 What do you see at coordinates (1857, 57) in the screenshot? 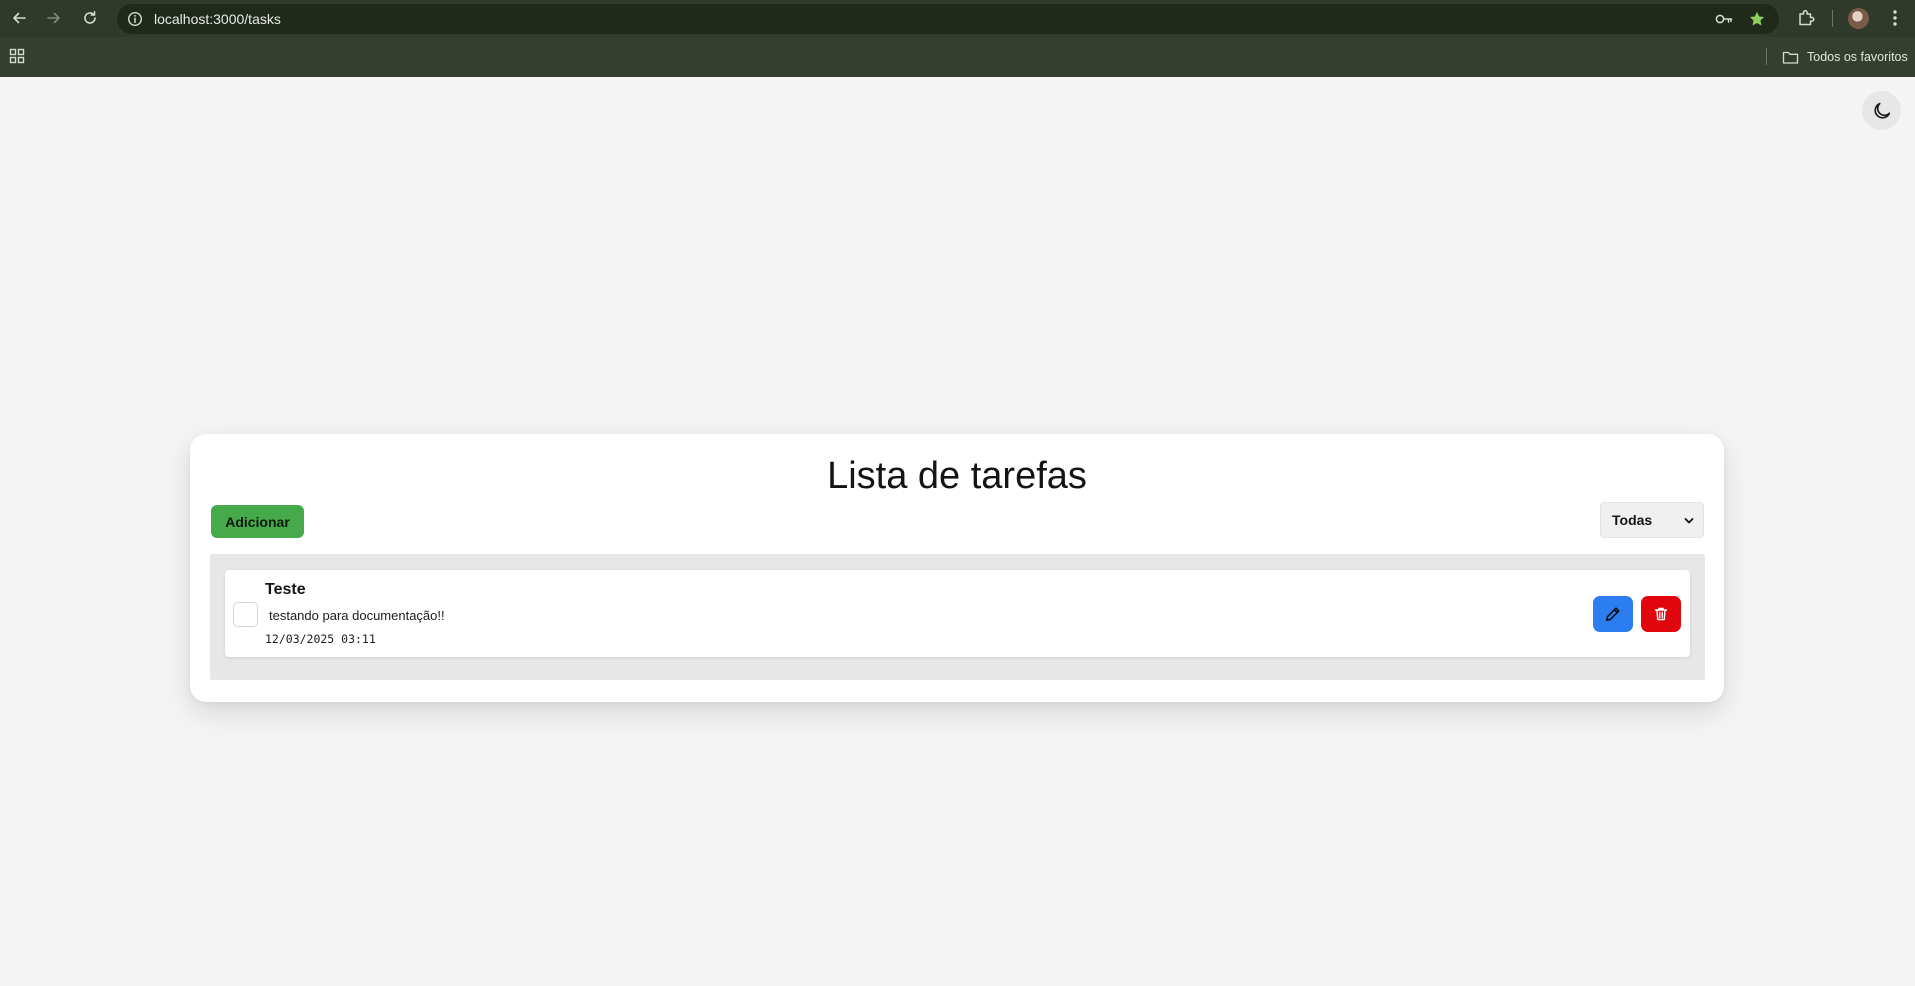
I see `all-bookmarks-label: Todos os favoritos` at bounding box center [1857, 57].